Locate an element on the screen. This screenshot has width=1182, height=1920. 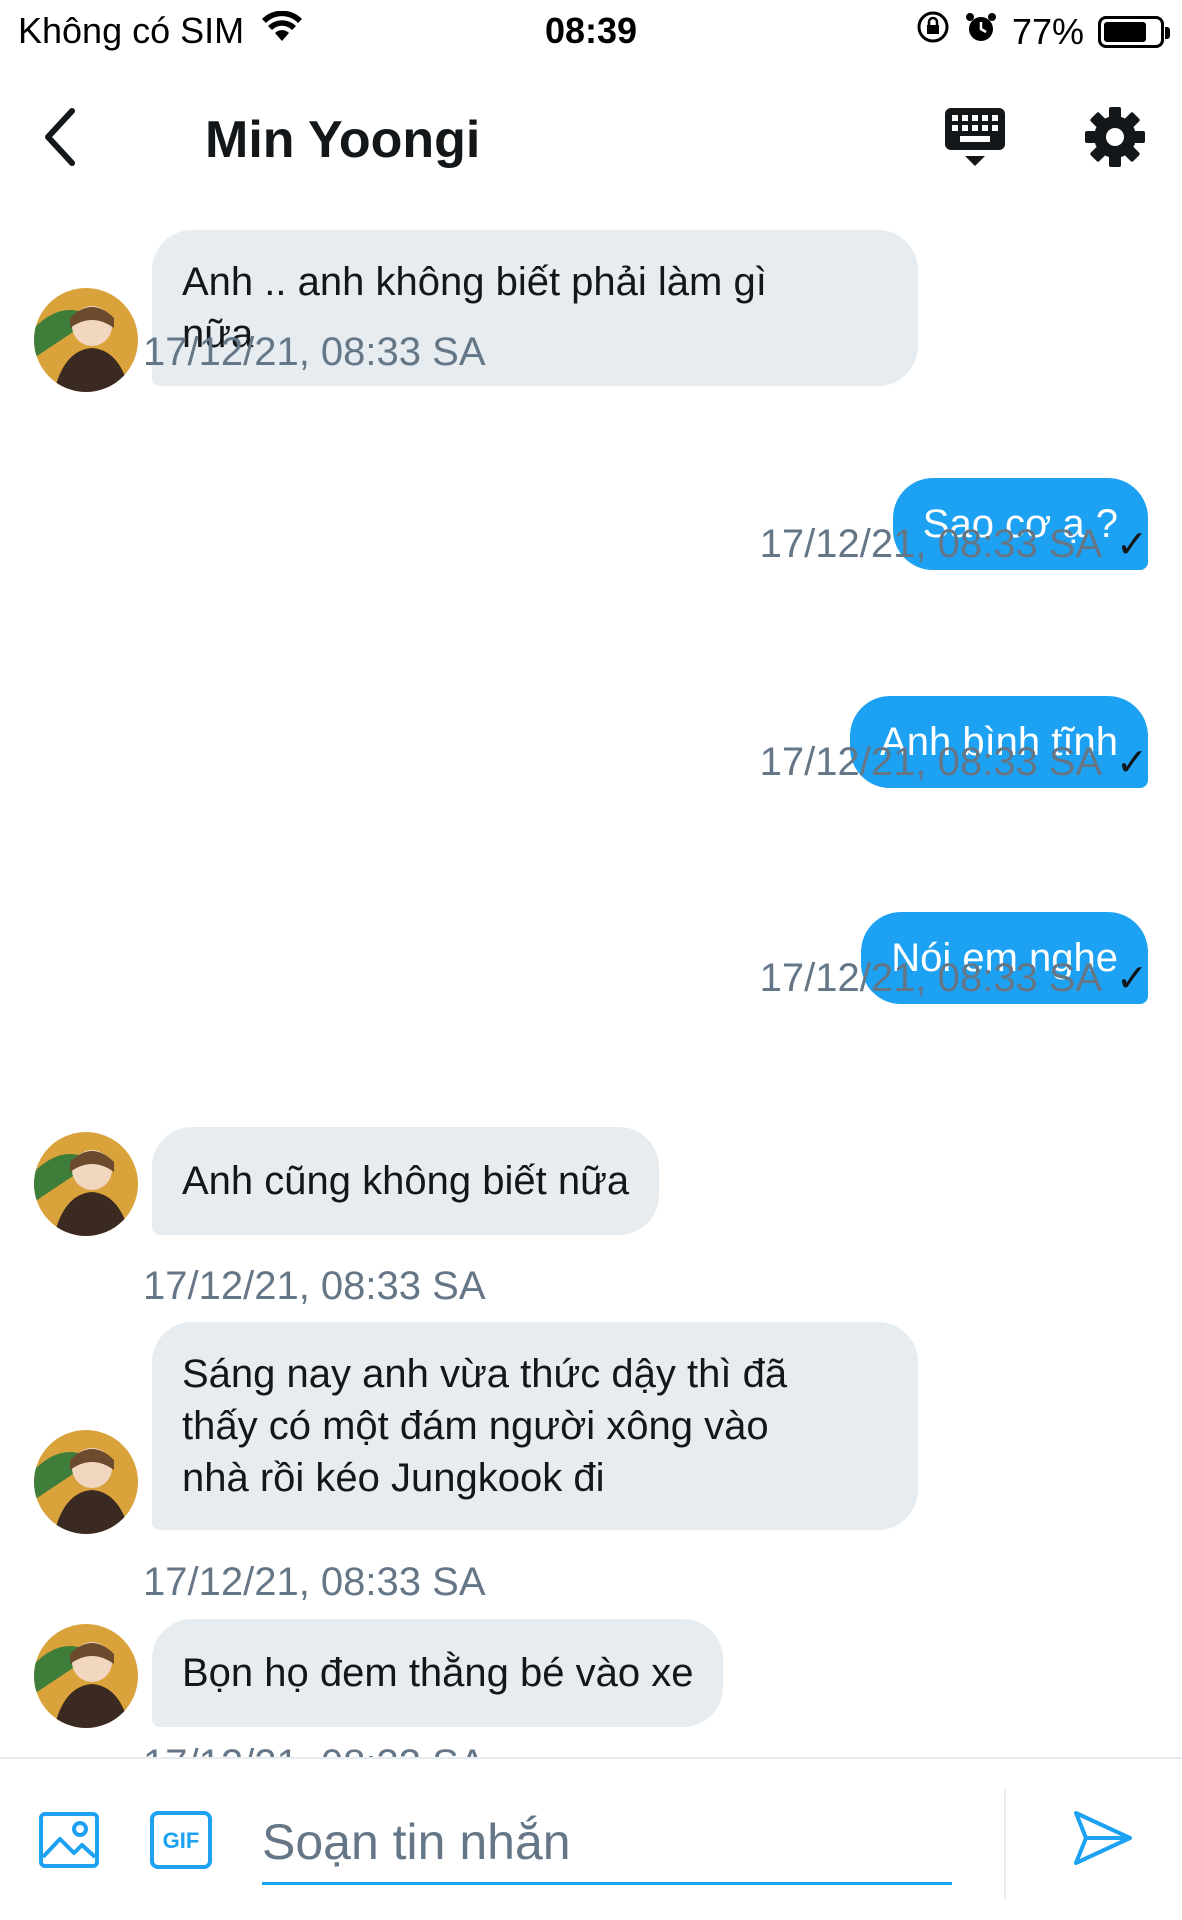
status-left: Không có SIM is located at coordinates (160, 31).